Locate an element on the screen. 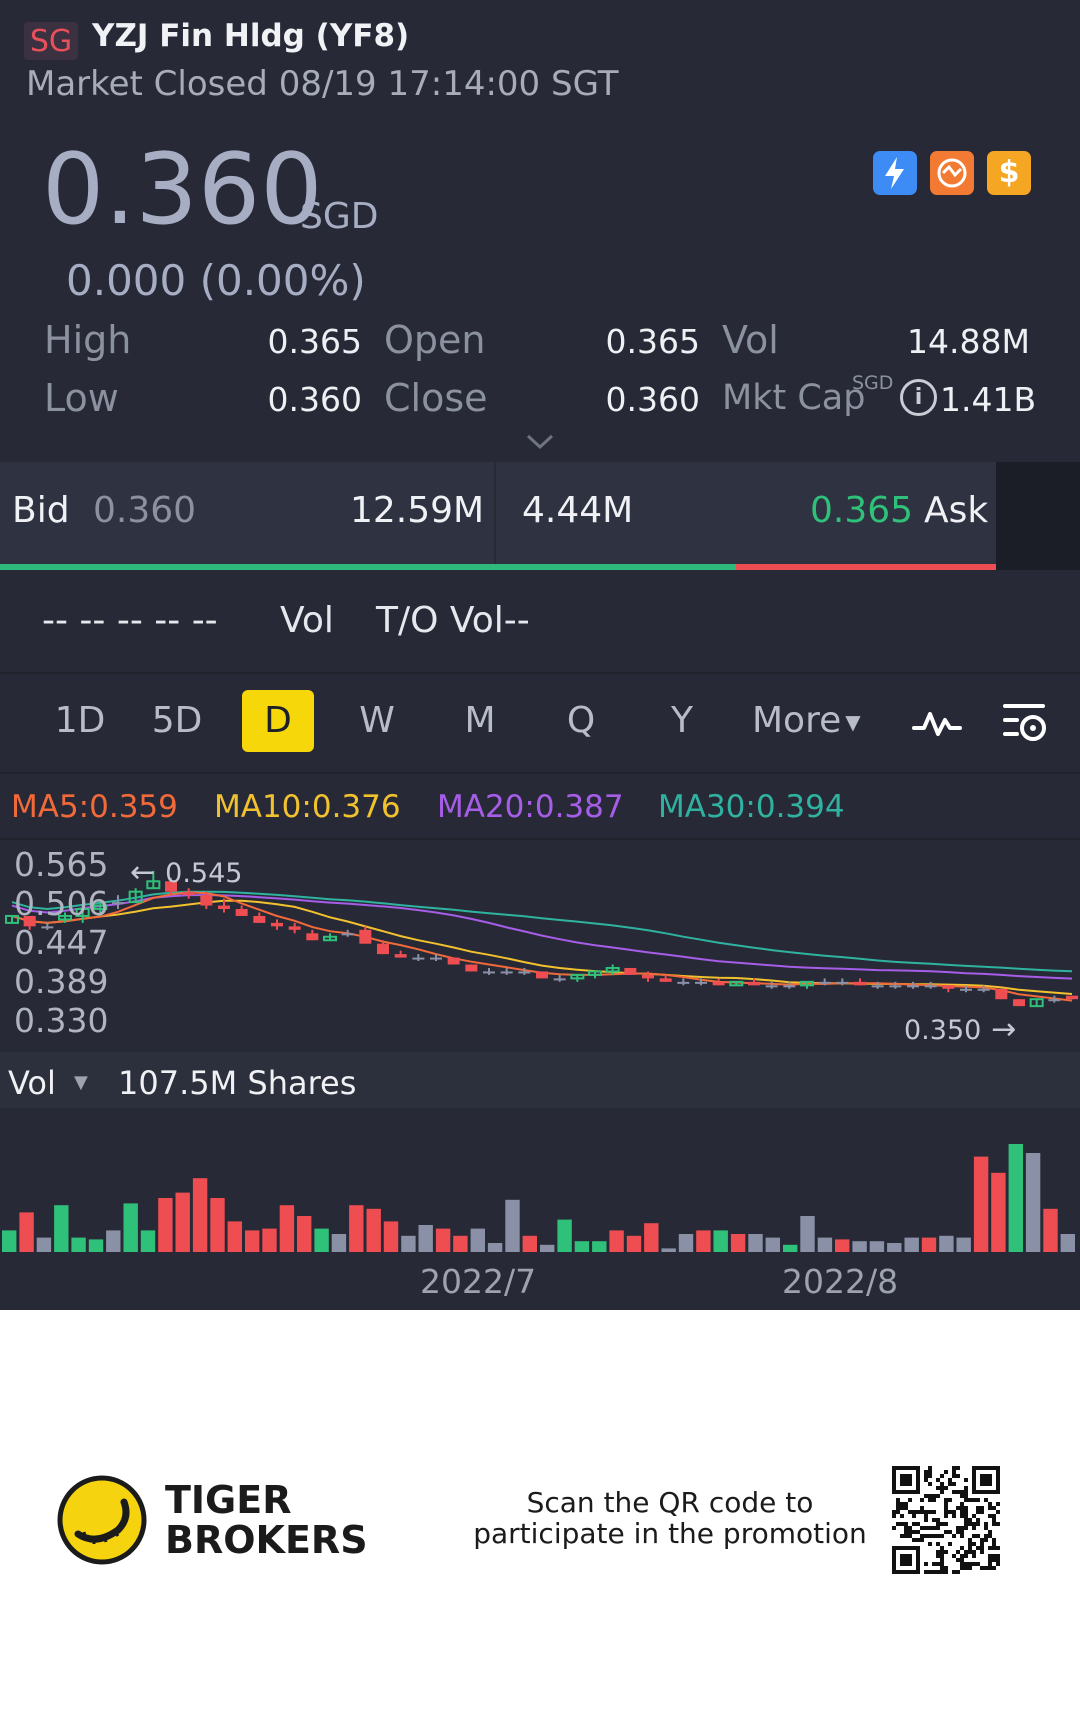 The width and height of the screenshot is (1080, 1730). chart-settings-icon is located at coordinates (1027, 725).